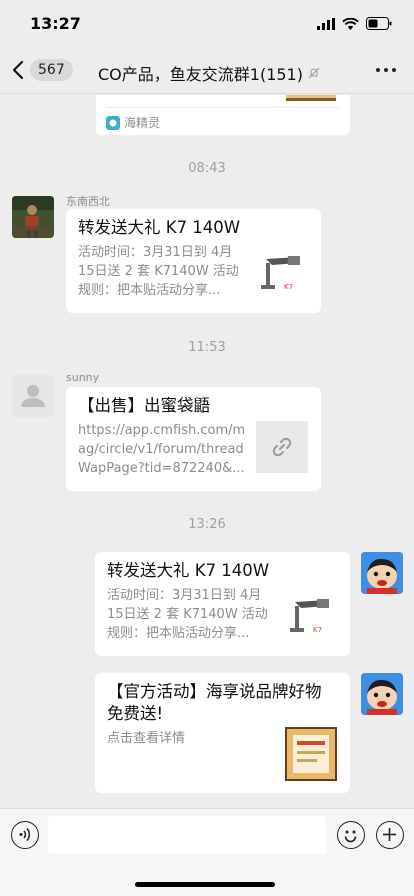  Describe the element at coordinates (207, 168) in the screenshot. I see `timestamp: 08:43` at that location.